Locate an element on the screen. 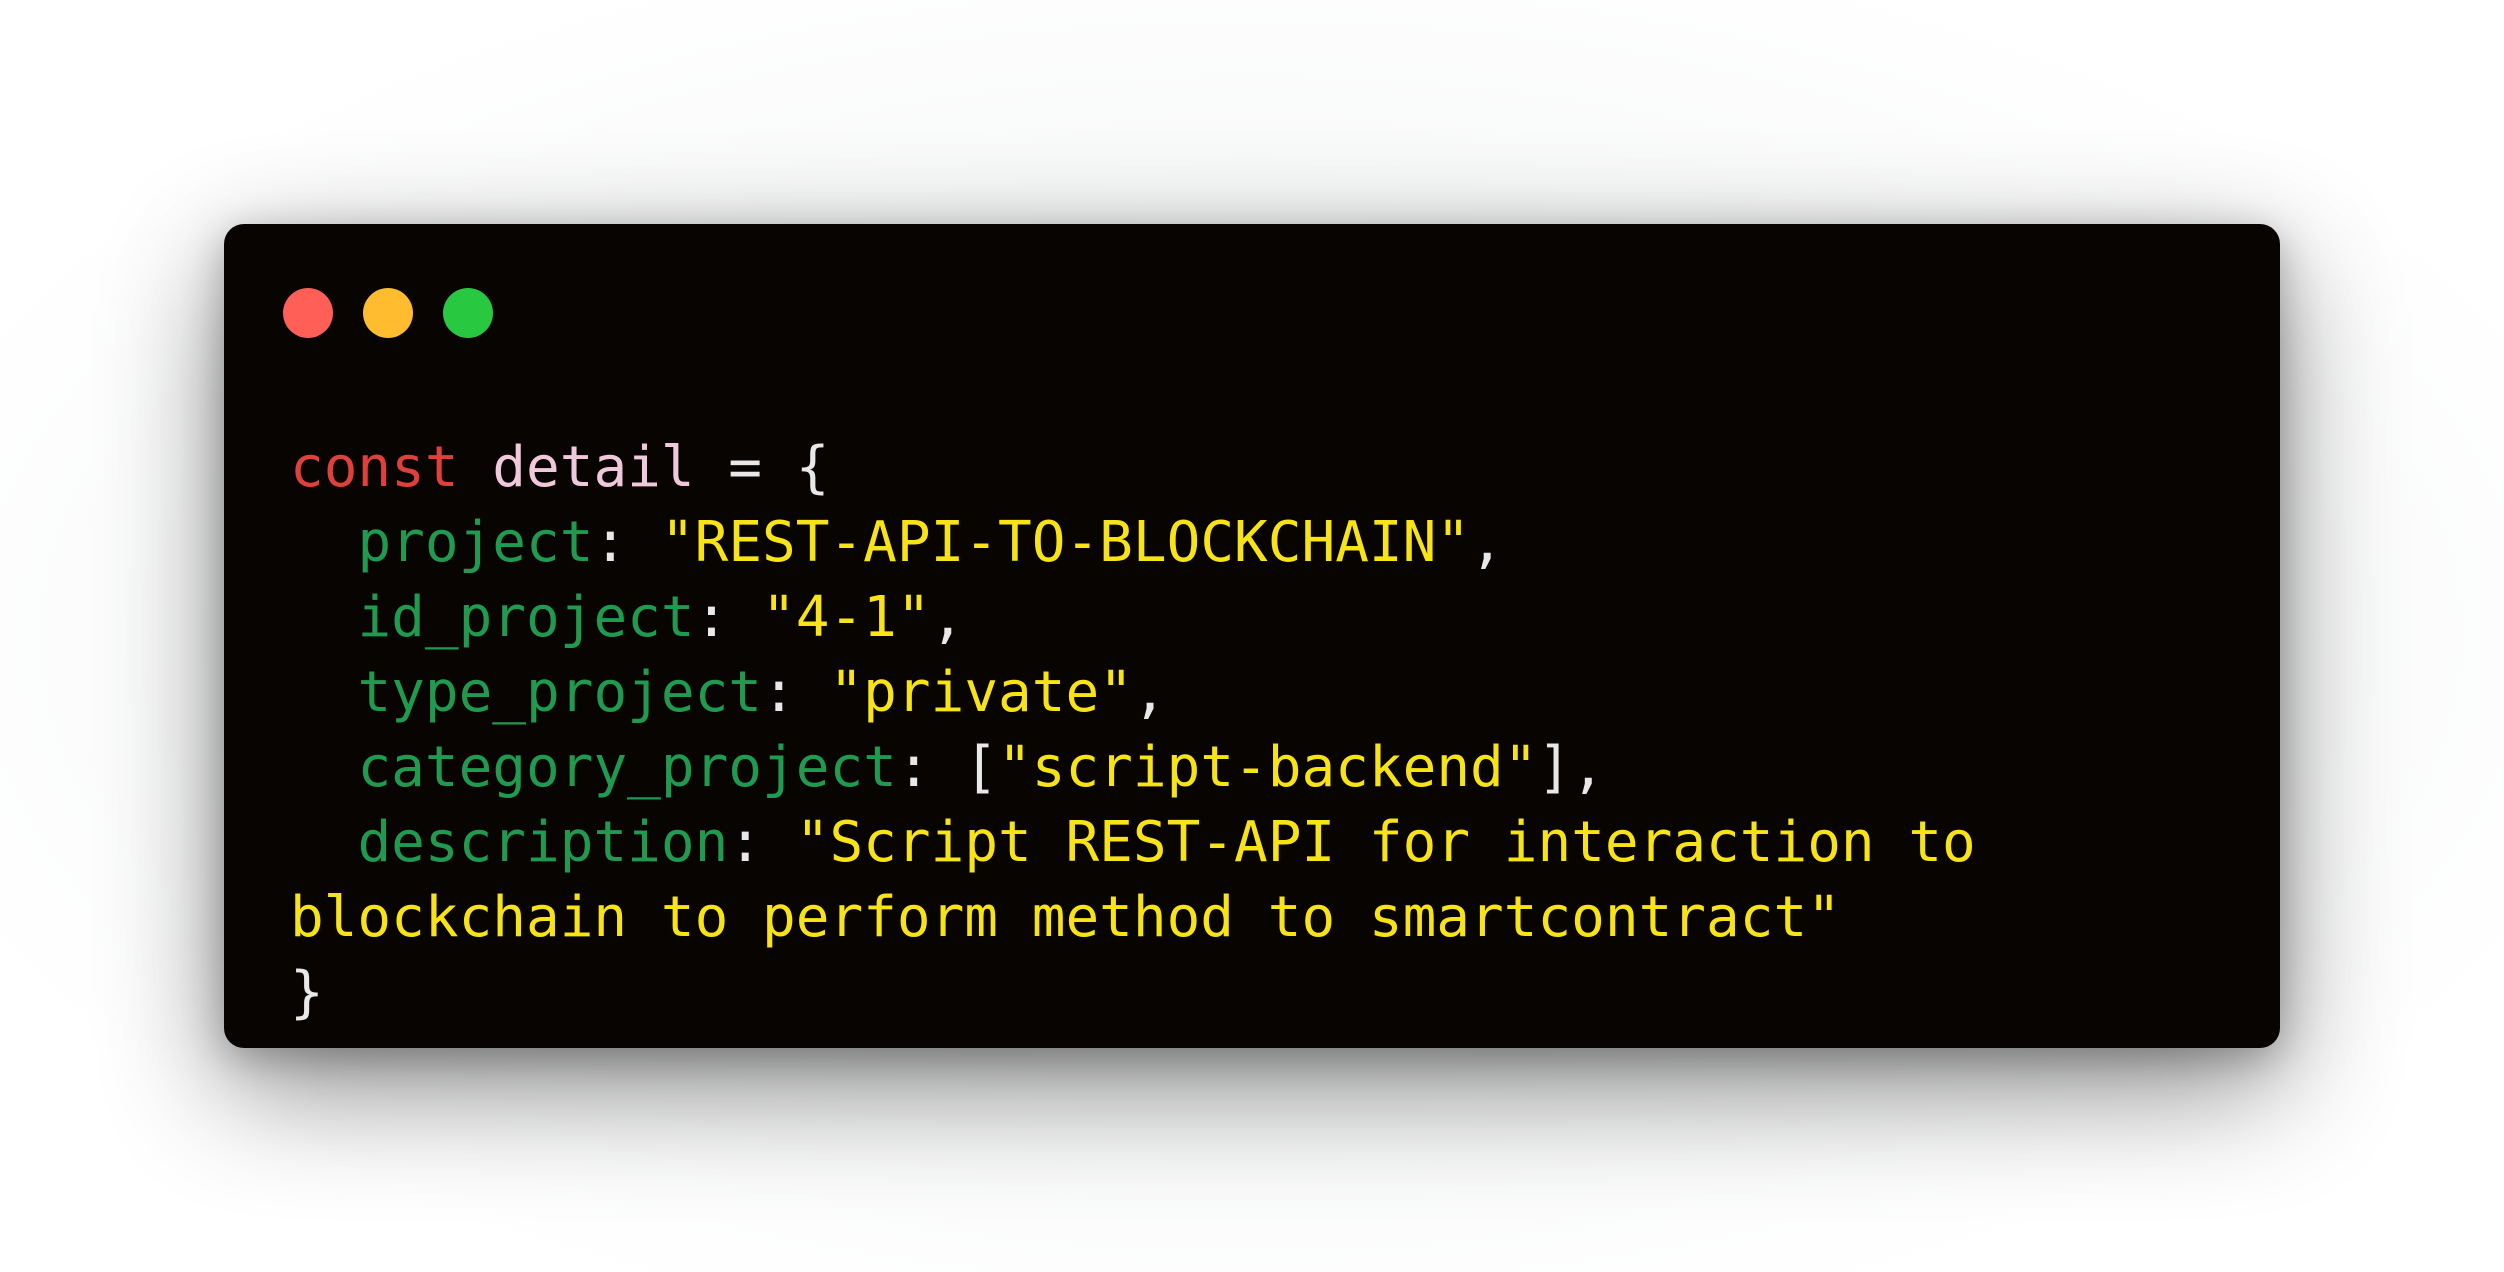 This screenshot has width=2504, height=1272. assignment-operator: = { is located at coordinates (762, 467).